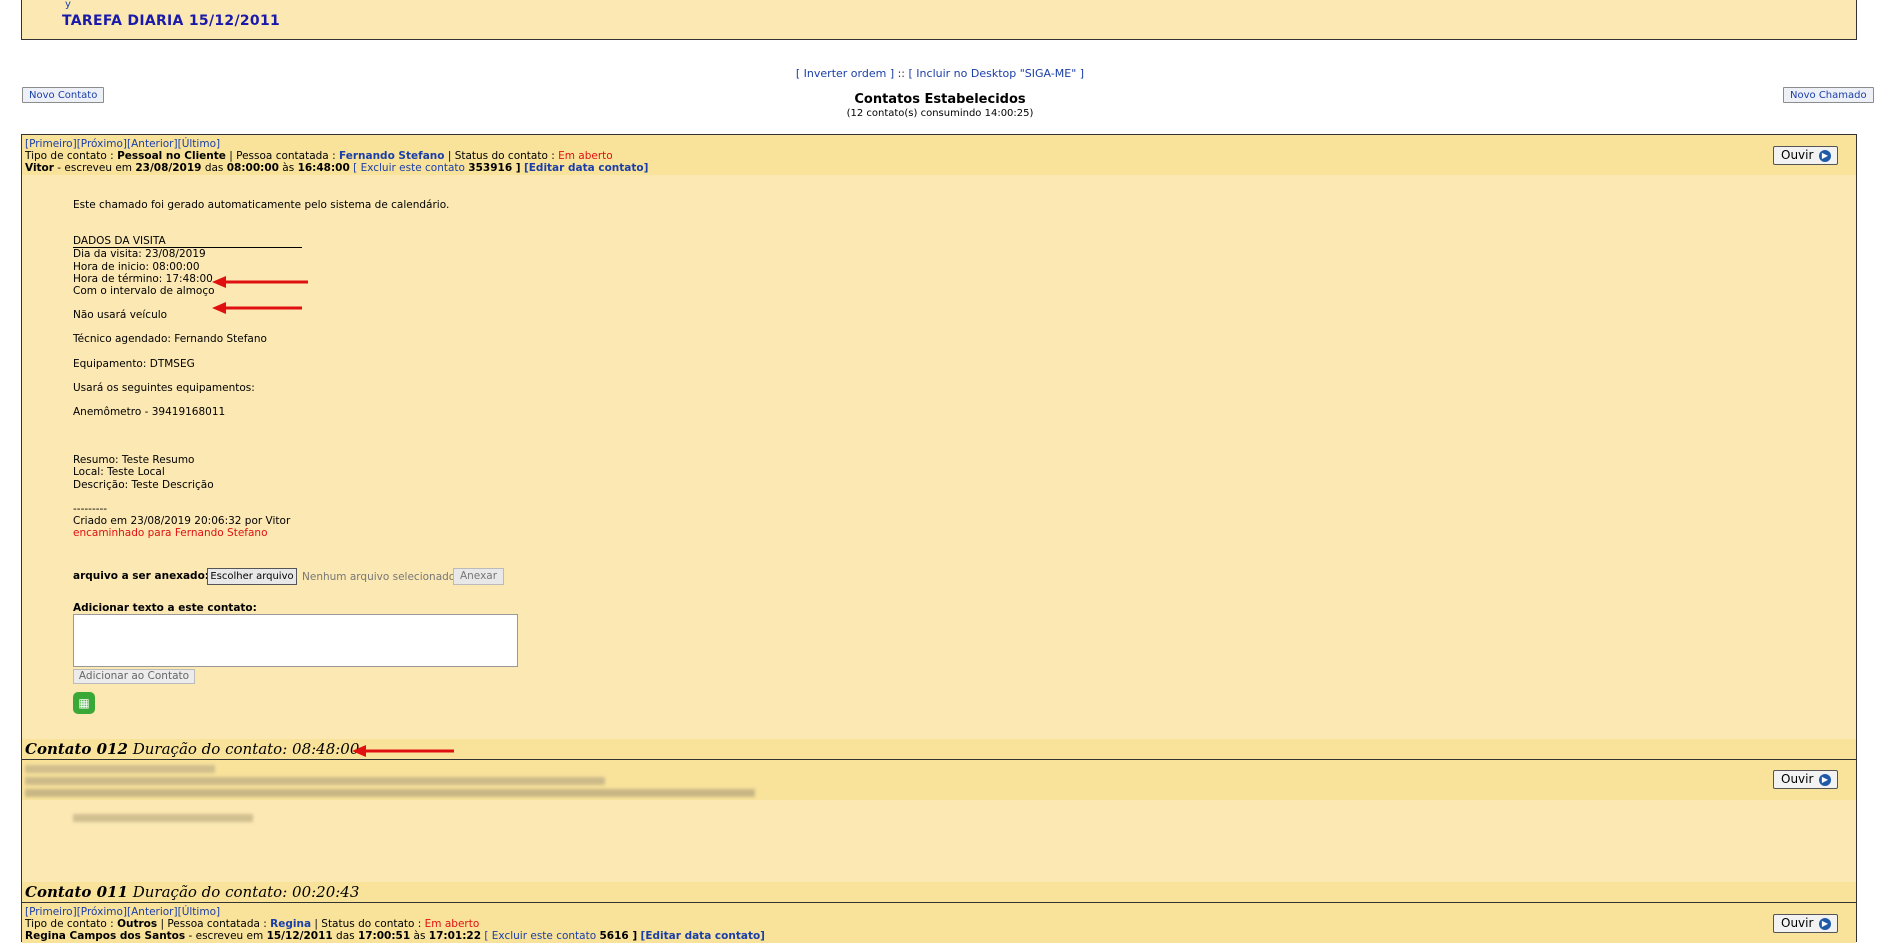 Image resolution: width=1880 pixels, height=943 pixels. Describe the element at coordinates (90, 508) in the screenshot. I see `body-line: ---------` at that location.